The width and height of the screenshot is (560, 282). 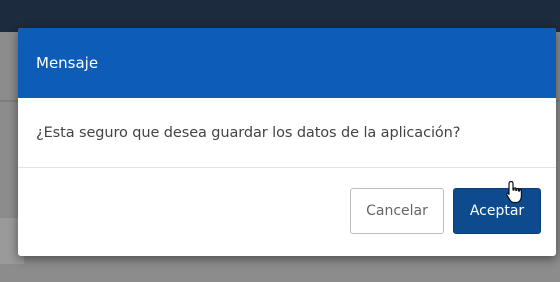 What do you see at coordinates (497, 211) in the screenshot?
I see `accept-button: Aceptar` at bounding box center [497, 211].